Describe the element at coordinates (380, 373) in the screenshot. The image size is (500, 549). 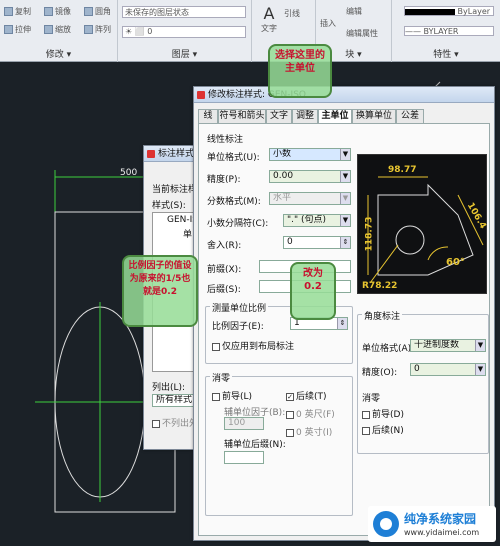
I see `angular-precision-label: 精度(O):` at that location.